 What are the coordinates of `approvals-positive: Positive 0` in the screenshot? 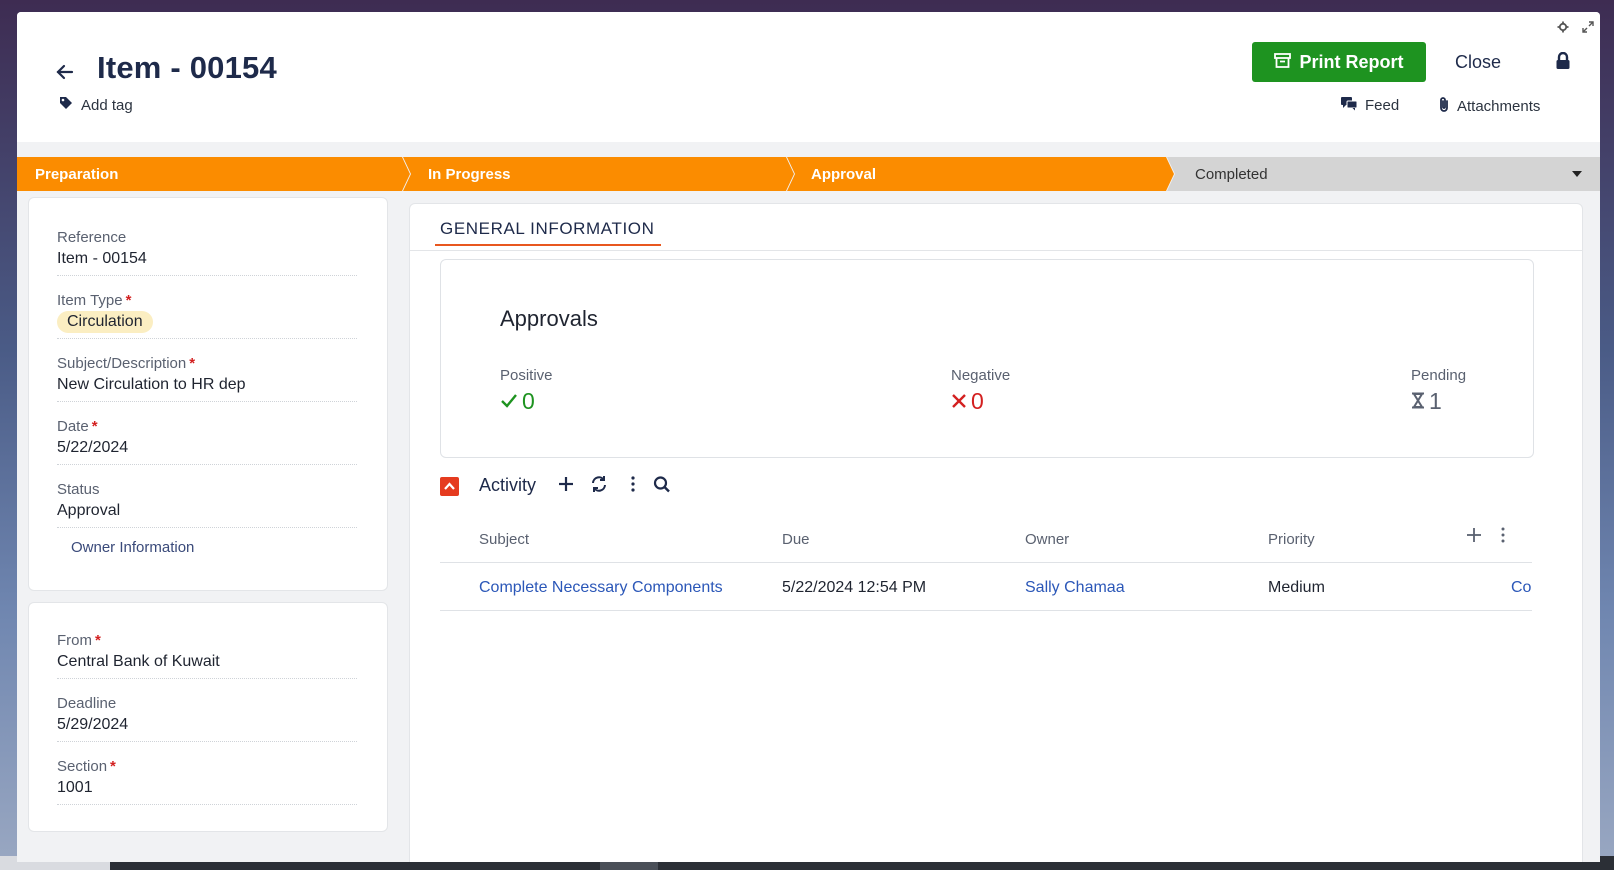 It's located at (526, 391).